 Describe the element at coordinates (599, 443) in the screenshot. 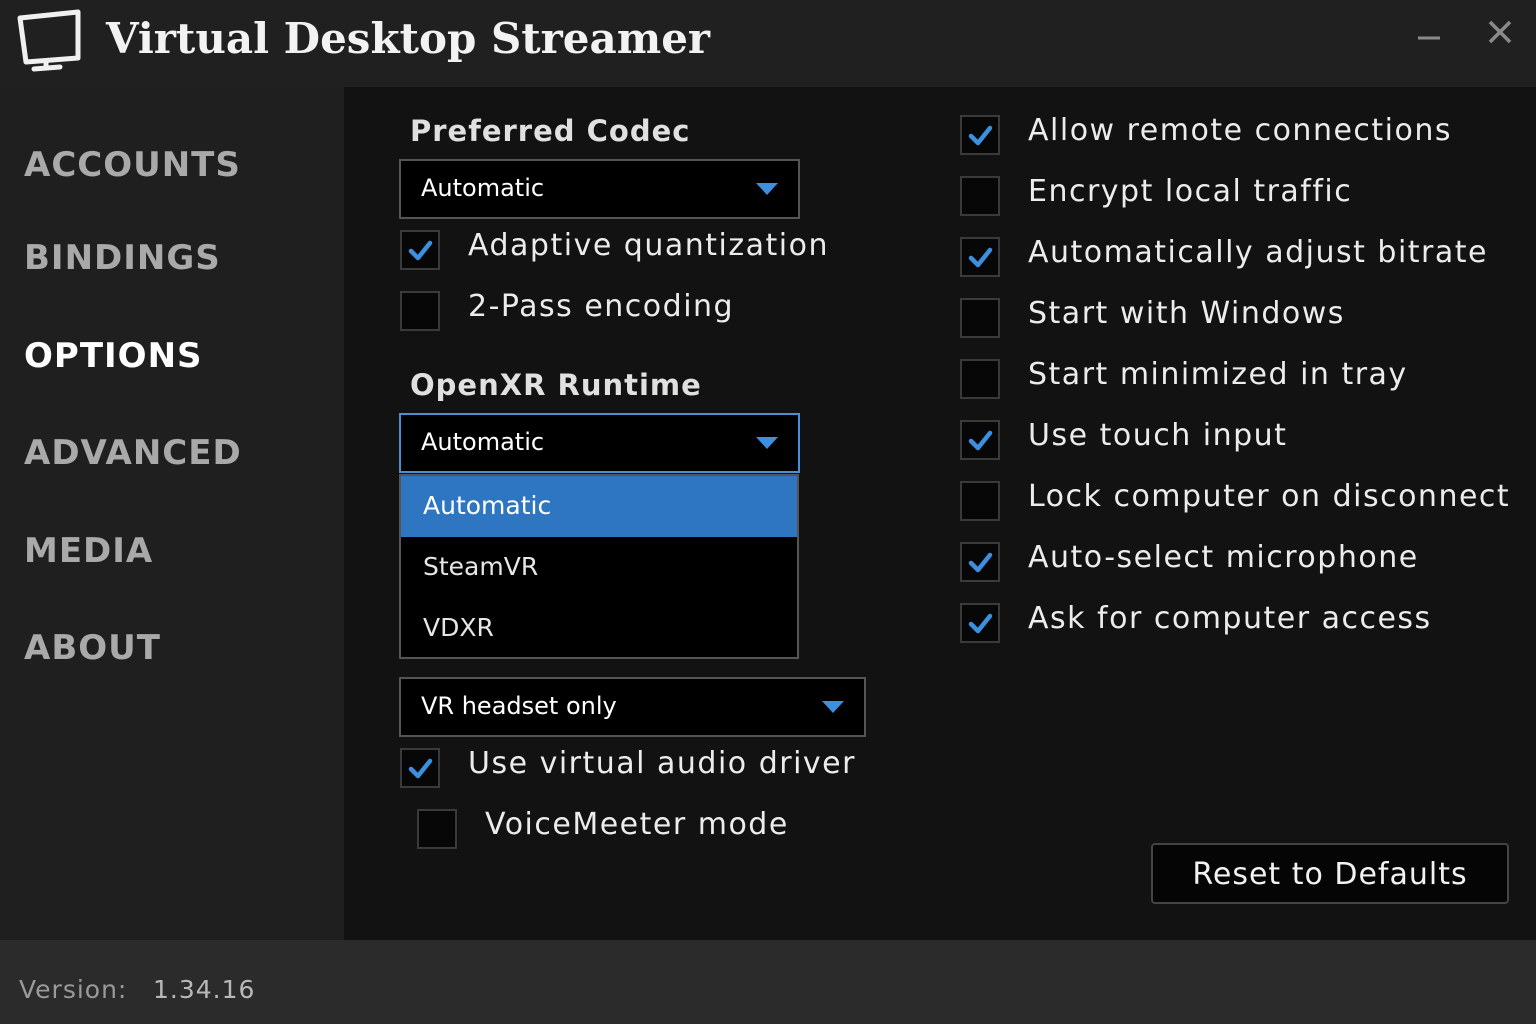

I see `openxr-runtime-select: Automatic` at that location.